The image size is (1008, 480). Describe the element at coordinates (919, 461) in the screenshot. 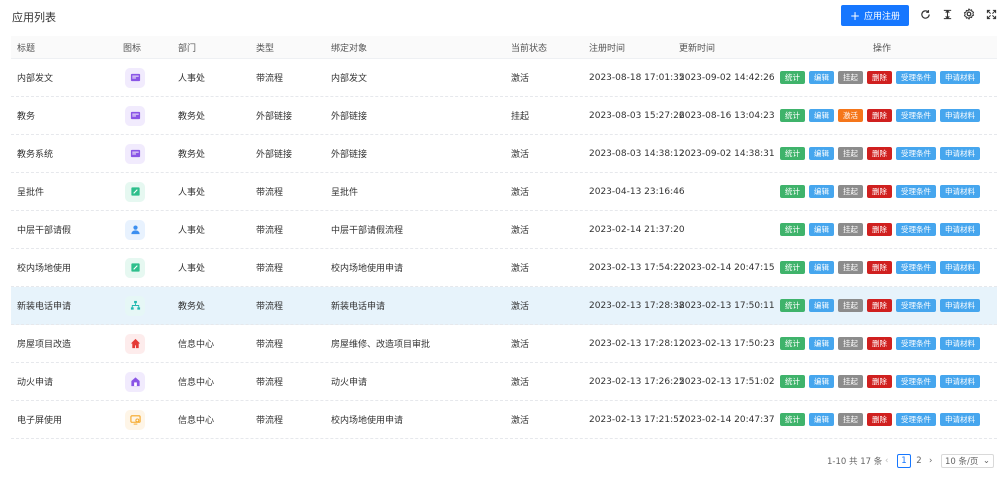

I see `page-2-button: 2` at that location.